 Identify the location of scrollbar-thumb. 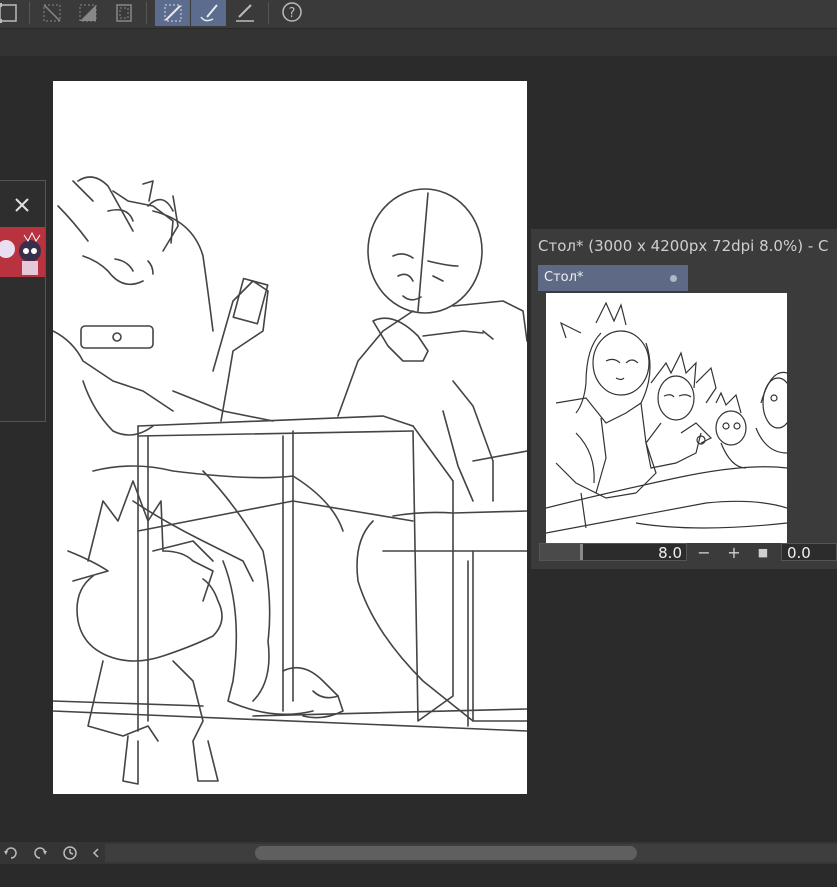
(446, 853).